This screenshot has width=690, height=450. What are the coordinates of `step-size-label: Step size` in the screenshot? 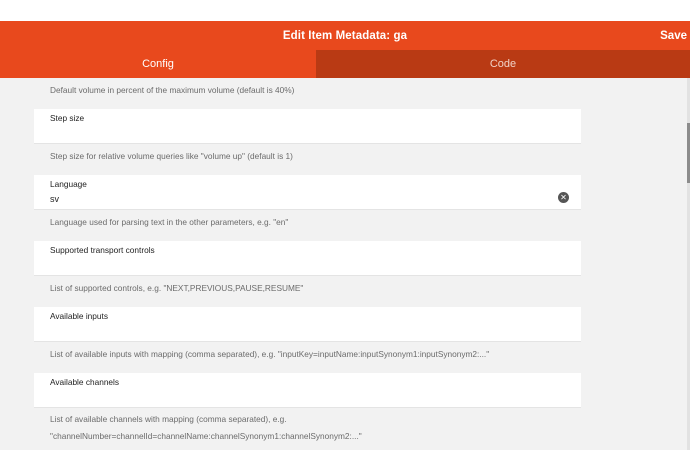 It's located at (67, 118).